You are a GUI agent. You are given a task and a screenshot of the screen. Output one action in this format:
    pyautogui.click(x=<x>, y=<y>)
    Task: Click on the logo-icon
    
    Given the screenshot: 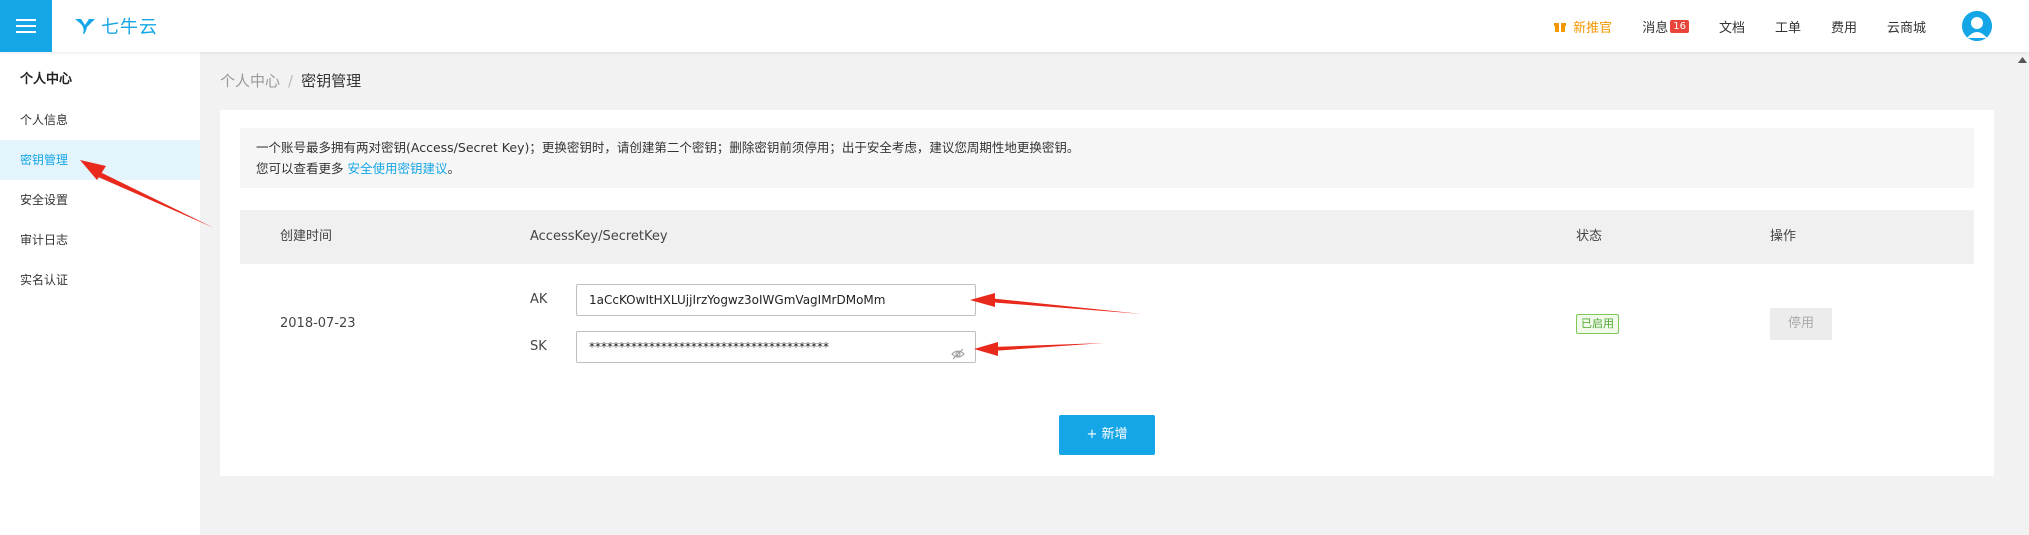 What is the action you would take?
    pyautogui.click(x=85, y=27)
    